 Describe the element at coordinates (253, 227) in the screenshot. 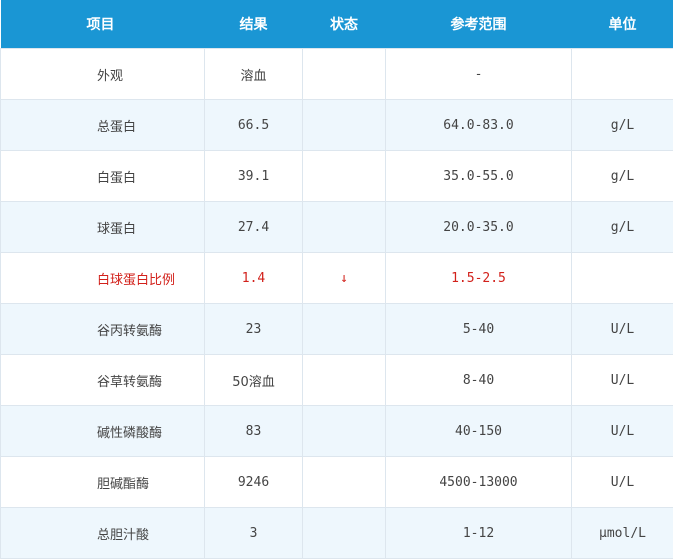

I see `row-result: 27.4` at that location.